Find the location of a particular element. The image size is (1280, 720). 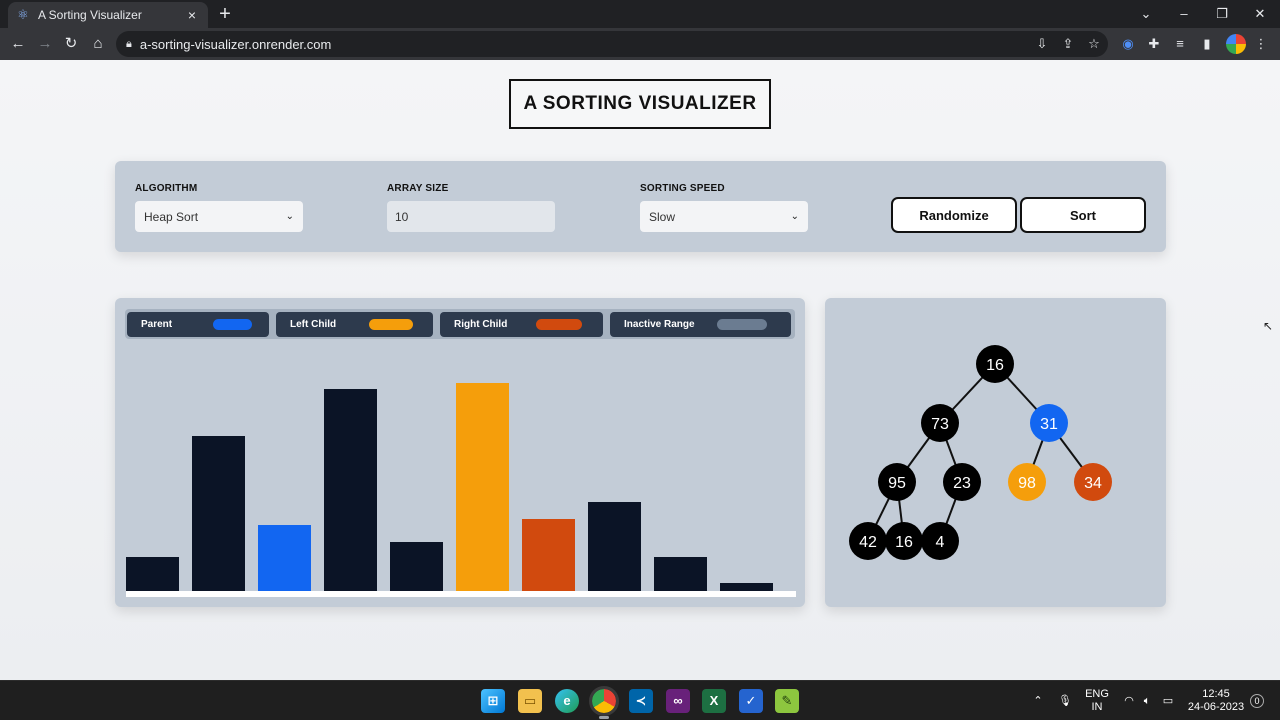

bars-baseline is located at coordinates (461, 594).